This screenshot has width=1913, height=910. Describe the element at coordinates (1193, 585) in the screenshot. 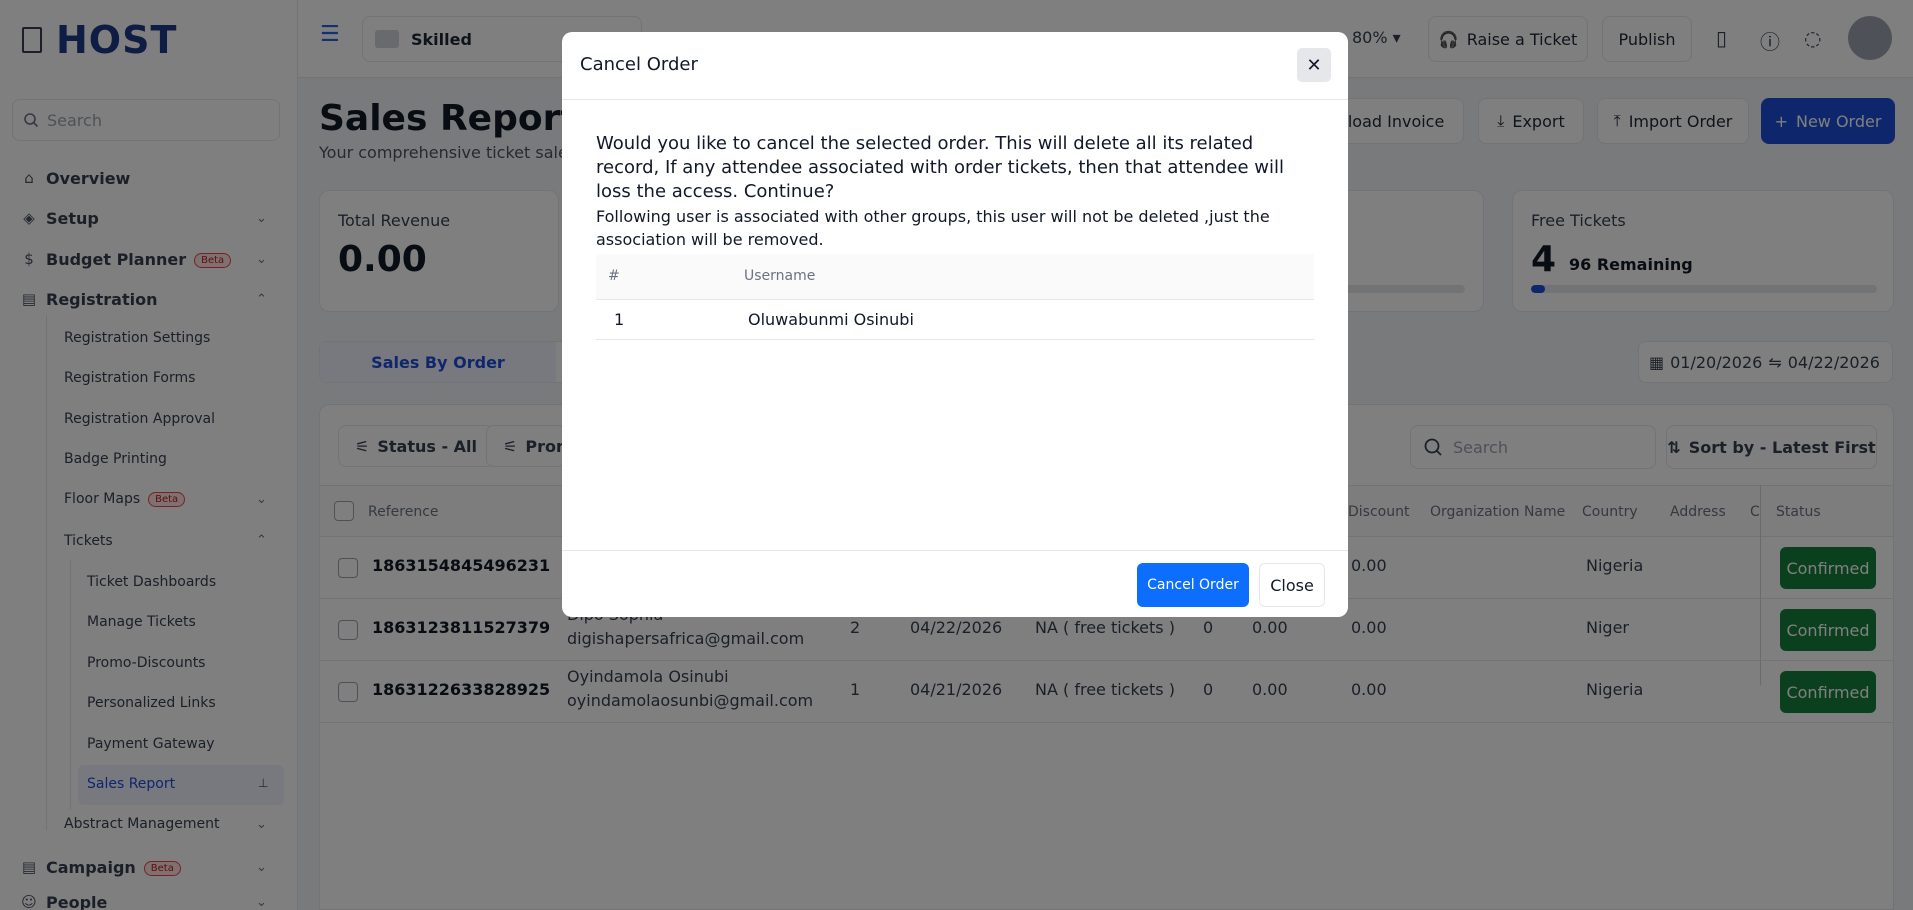

I see `confirm-cancel-order-button: Cancel Order` at that location.